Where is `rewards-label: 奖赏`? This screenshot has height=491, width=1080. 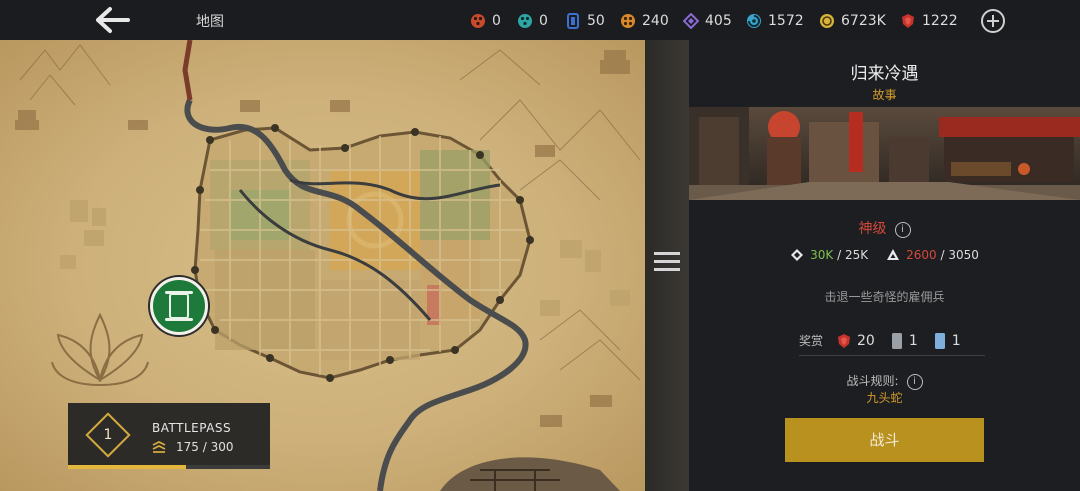
rewards-label: 奖赏 is located at coordinates (811, 341).